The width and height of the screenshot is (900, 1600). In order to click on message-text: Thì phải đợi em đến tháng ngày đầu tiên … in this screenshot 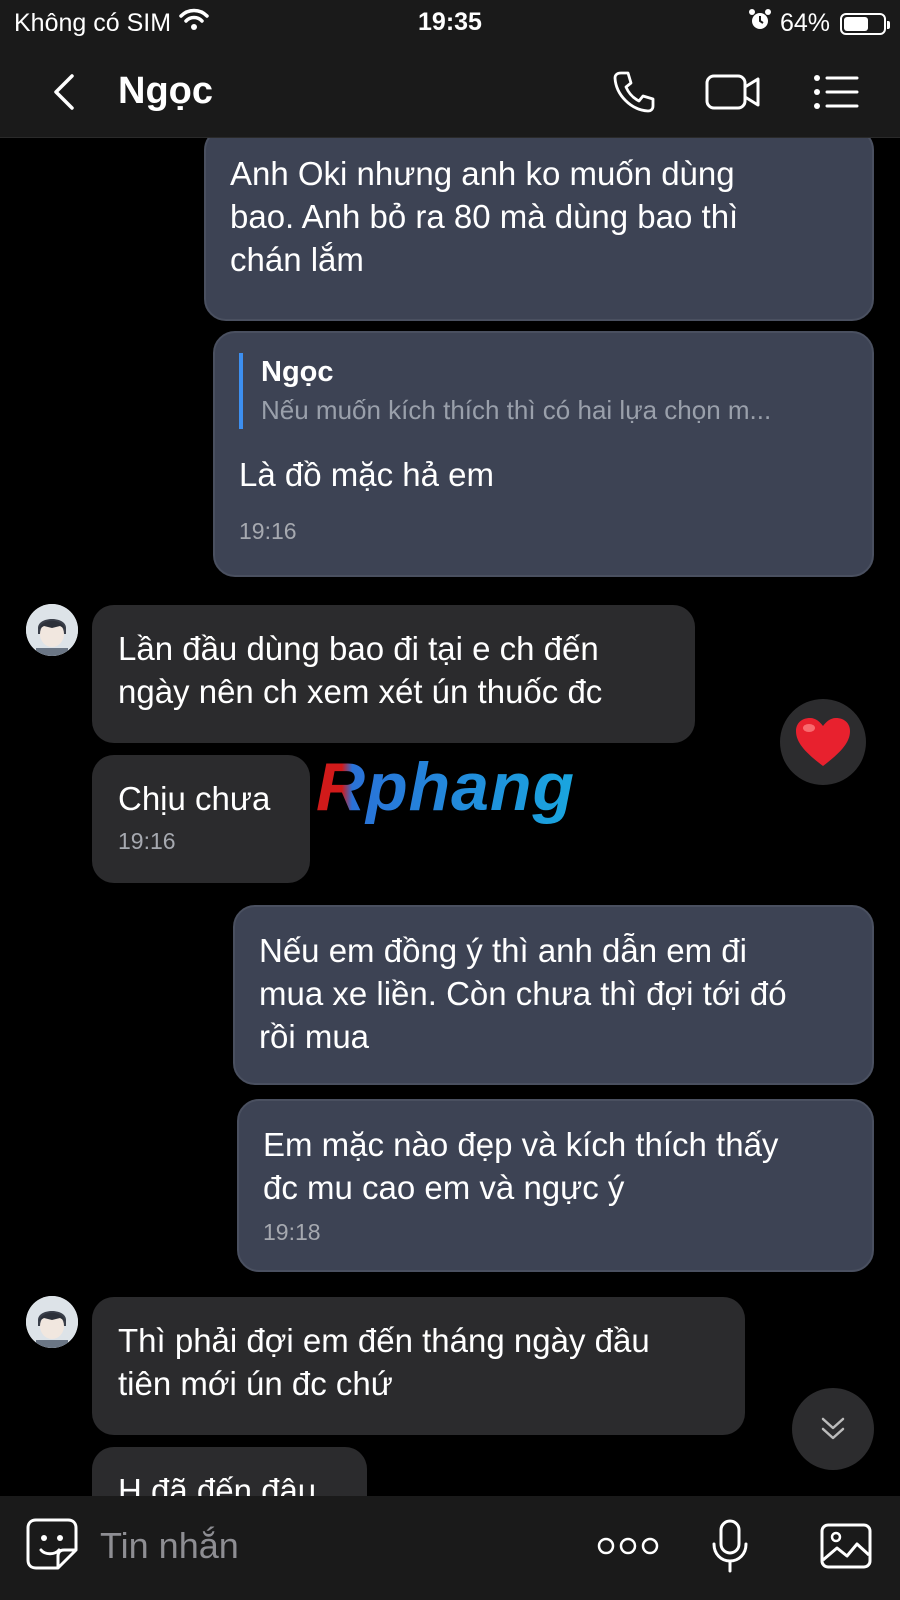, I will do `click(384, 1362)`.